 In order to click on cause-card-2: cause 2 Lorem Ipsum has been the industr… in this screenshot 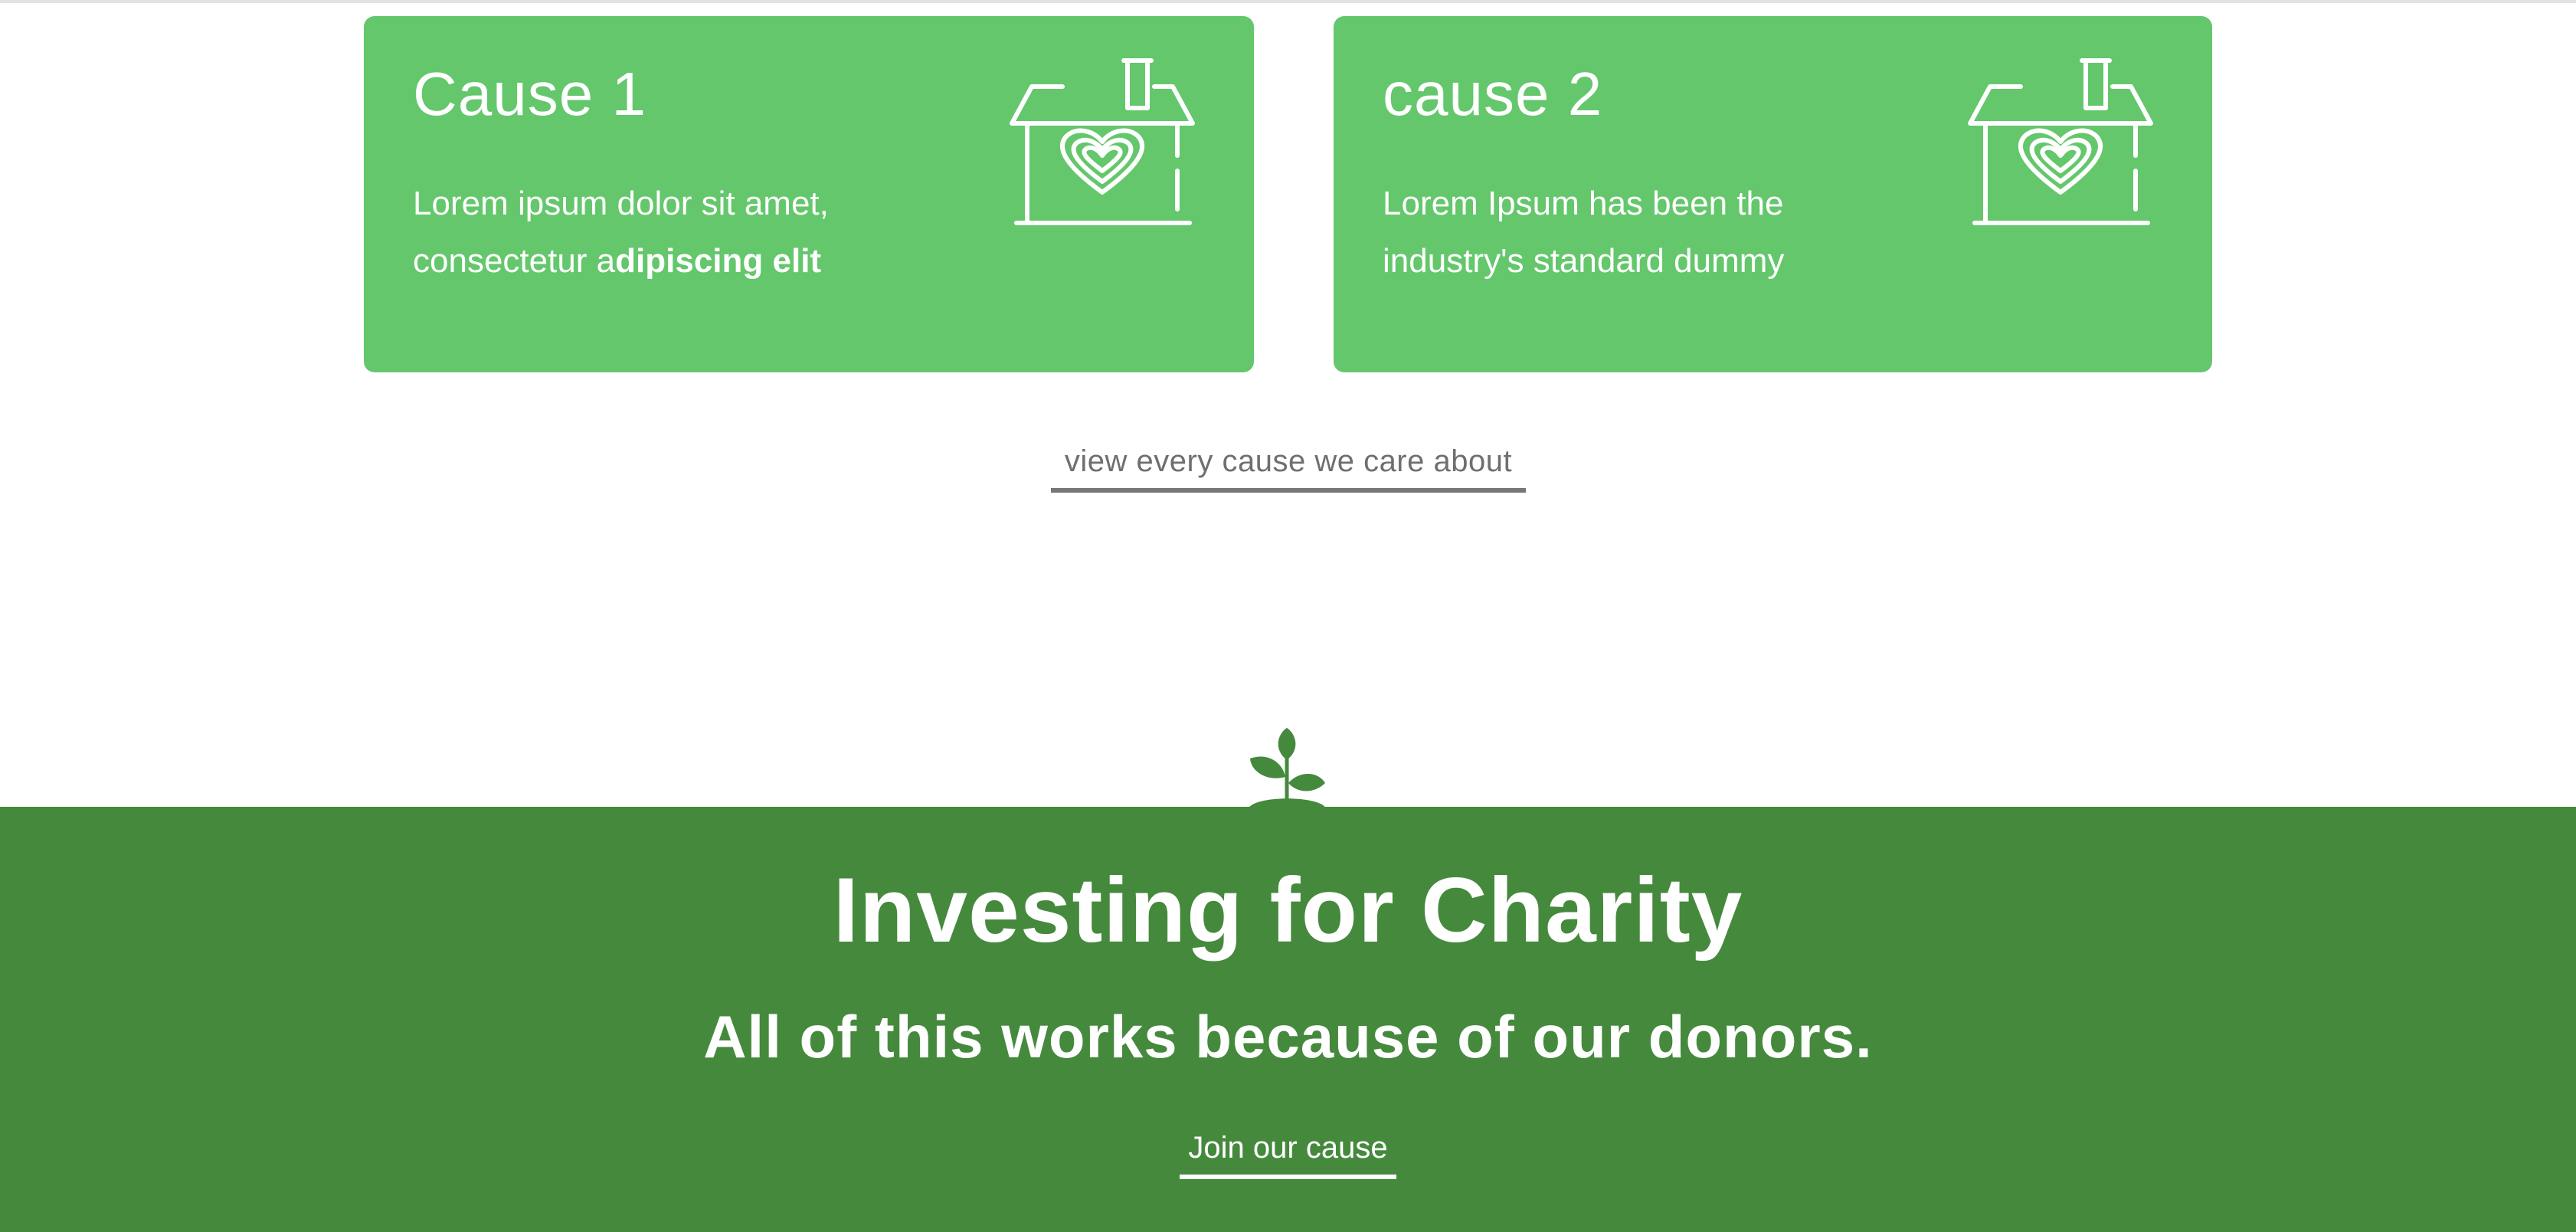, I will do `click(1773, 194)`.